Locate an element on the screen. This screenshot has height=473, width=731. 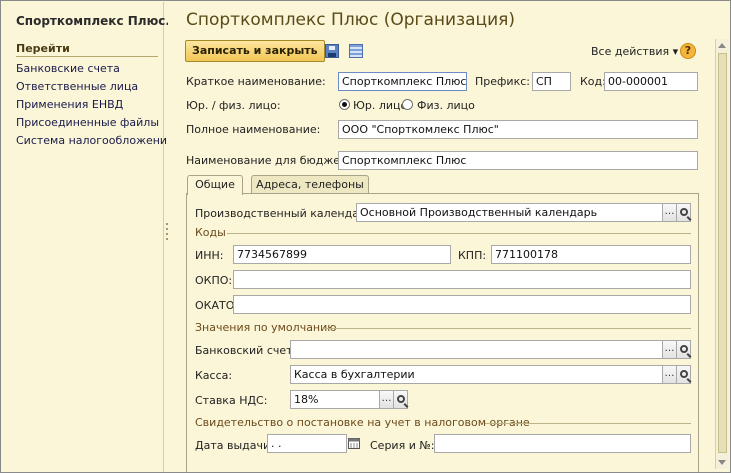
scroll-up-icon is located at coordinates (722, 45).